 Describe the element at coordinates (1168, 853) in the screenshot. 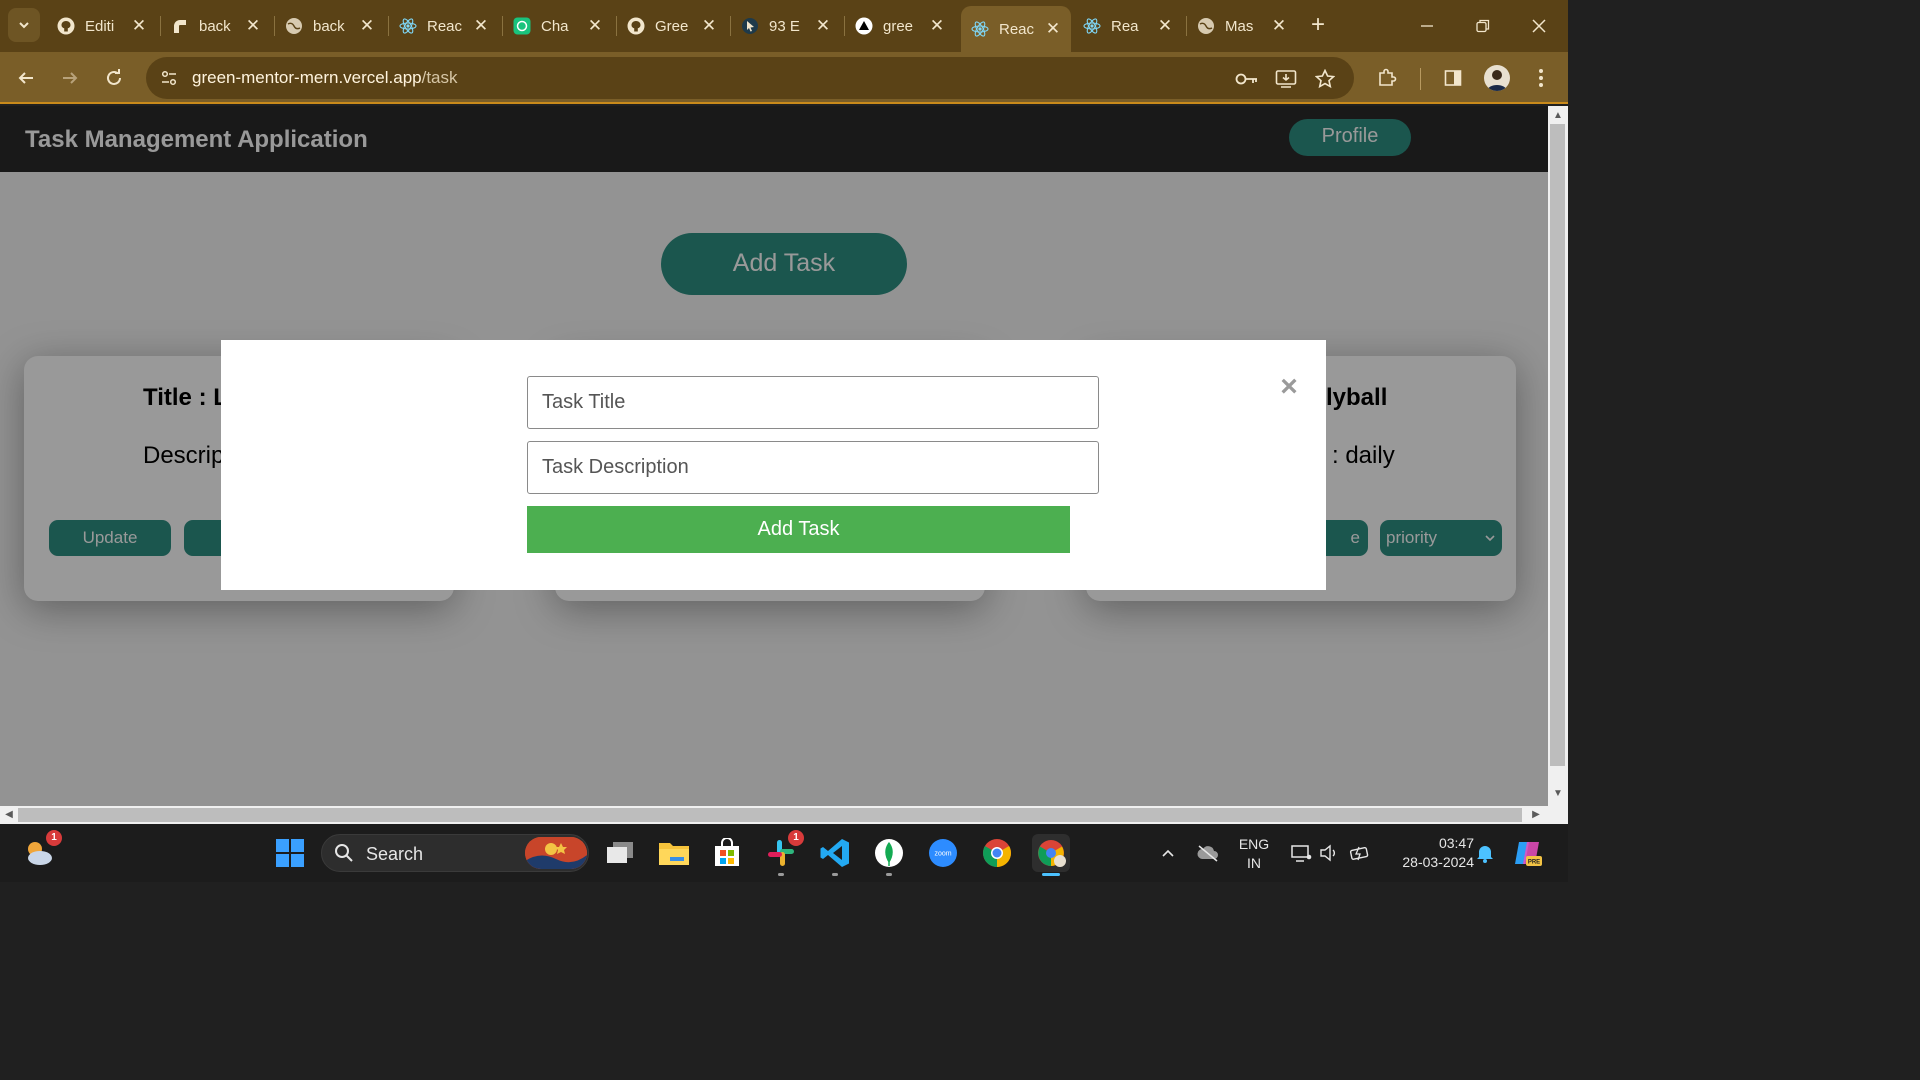

I see `show-hidden-icons-button` at that location.